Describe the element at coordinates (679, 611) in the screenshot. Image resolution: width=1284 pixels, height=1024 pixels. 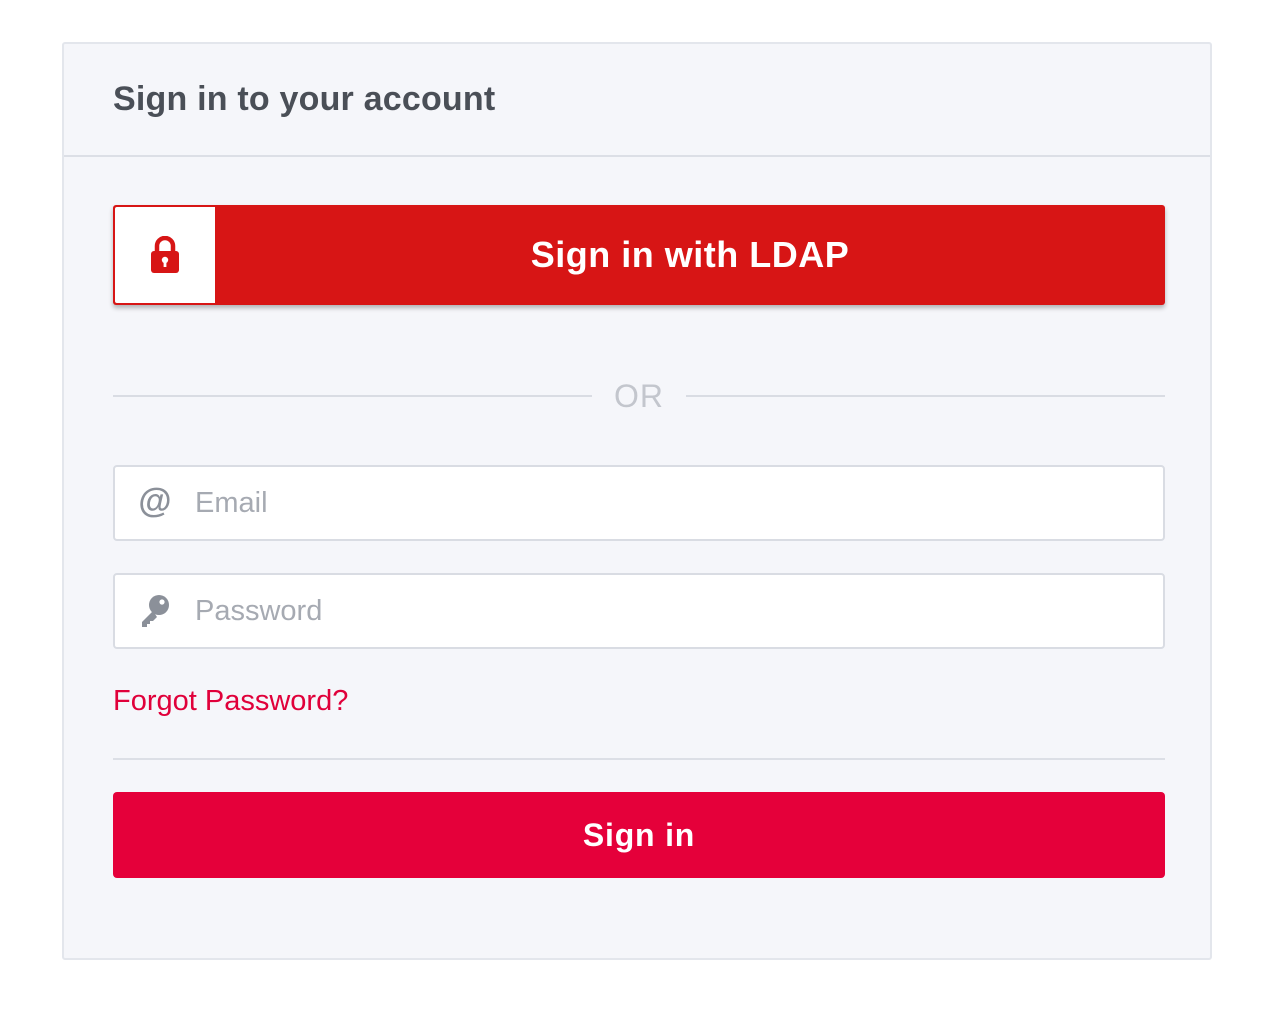
I see `password-field` at that location.